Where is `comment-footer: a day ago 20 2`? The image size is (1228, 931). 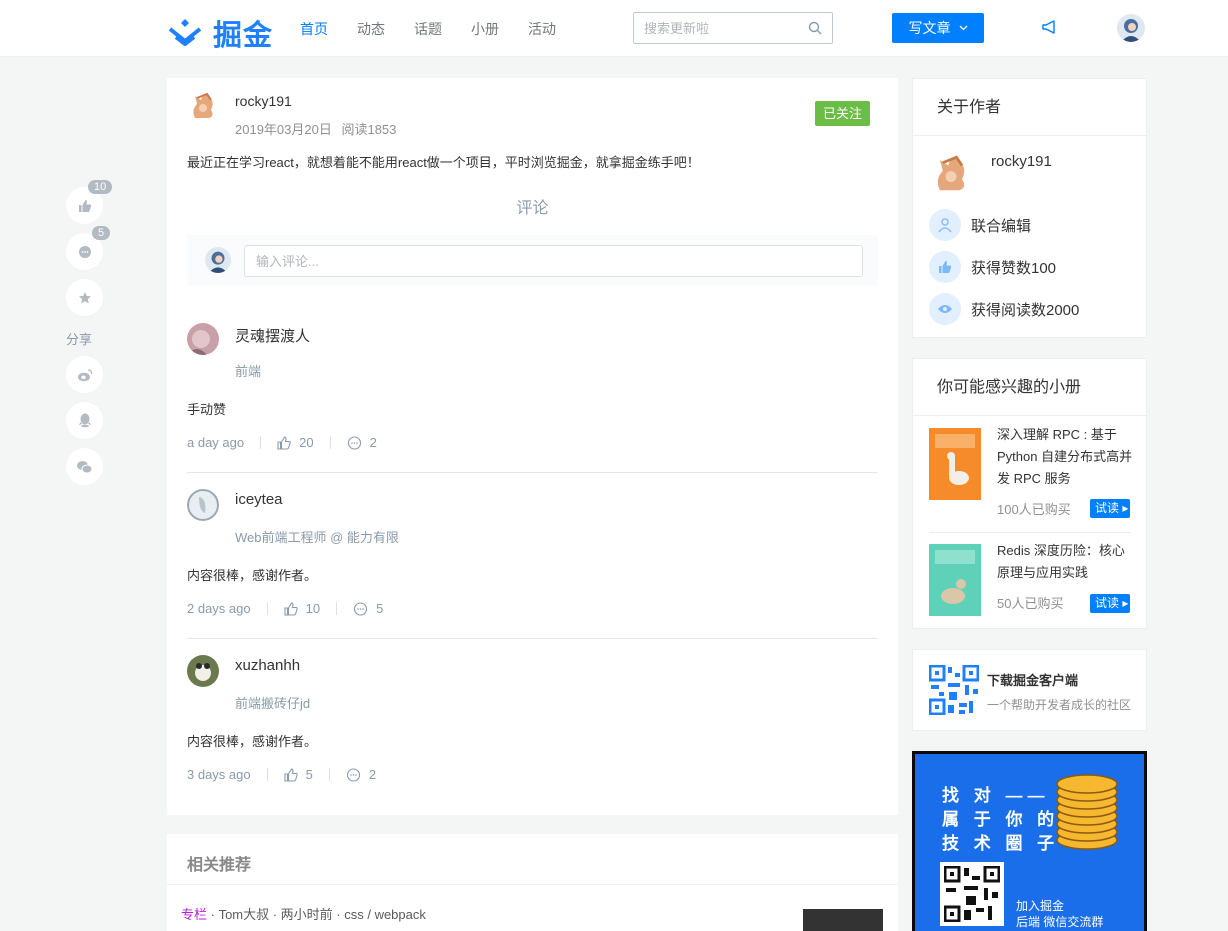
comment-footer: a day ago 20 2 is located at coordinates (282, 442).